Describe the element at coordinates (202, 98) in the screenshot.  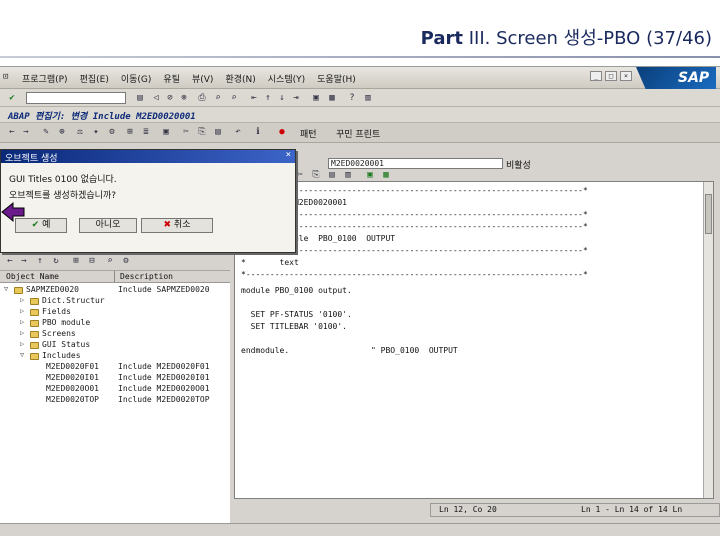
I see `print-icon: ⎙` at that location.